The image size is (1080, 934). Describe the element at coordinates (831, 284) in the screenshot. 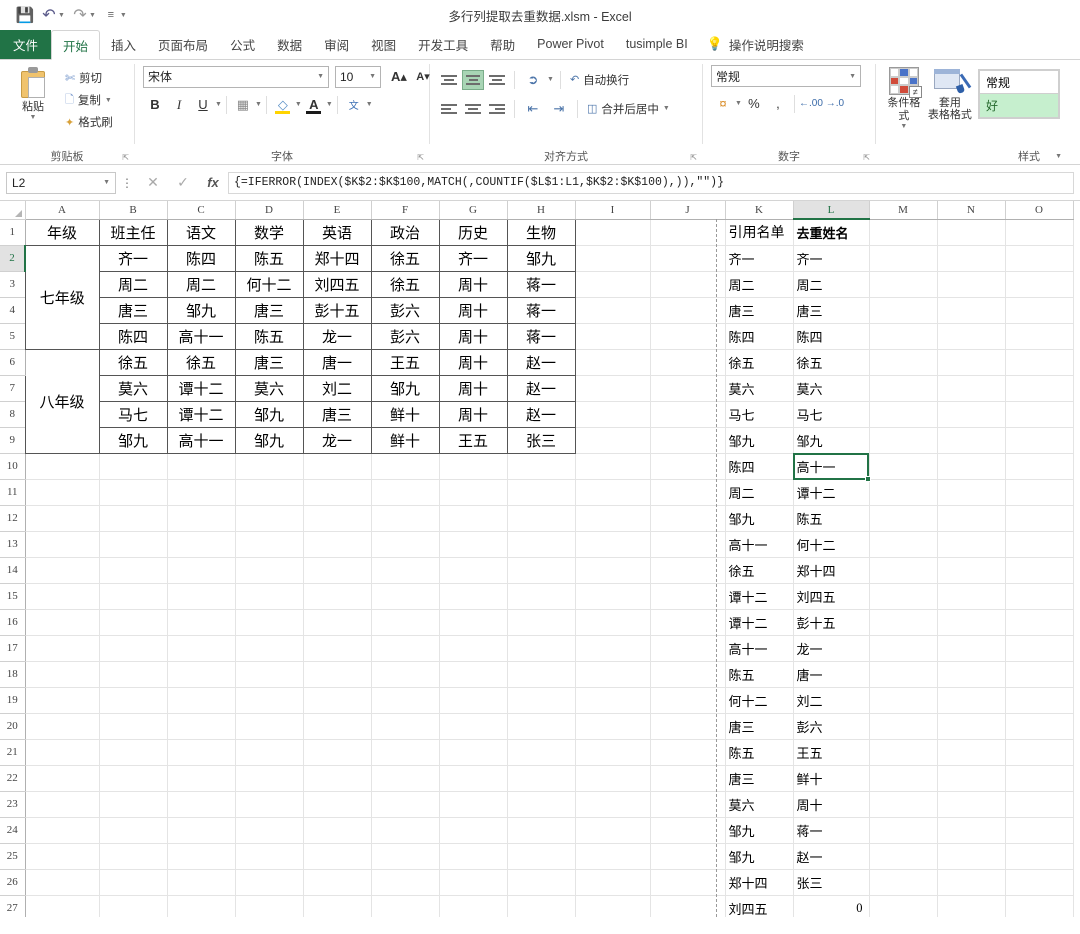

I see `cell-L3: 周二` at that location.